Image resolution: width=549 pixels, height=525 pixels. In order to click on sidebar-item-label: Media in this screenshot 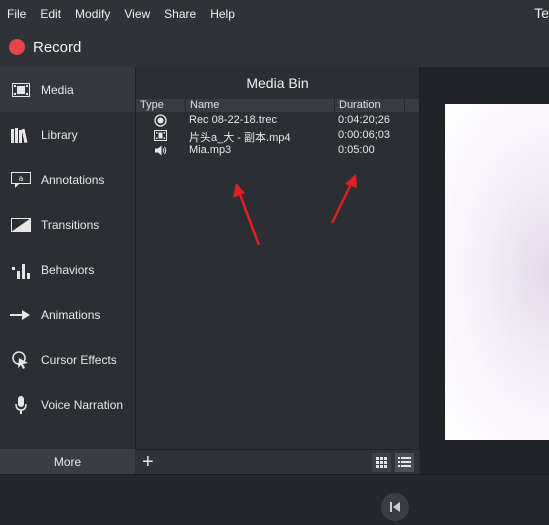, I will do `click(57, 89)`.